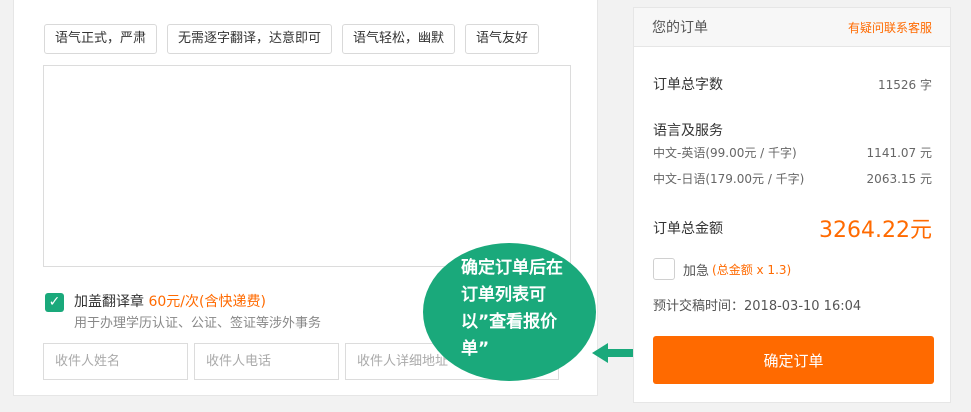 This screenshot has width=971, height=412. I want to click on total-value: 3264.22元, so click(875, 230).